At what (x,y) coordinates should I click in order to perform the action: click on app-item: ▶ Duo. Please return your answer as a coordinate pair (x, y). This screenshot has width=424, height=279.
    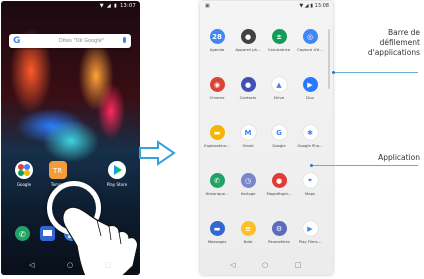
    Looking at the image, I should click on (310, 88).